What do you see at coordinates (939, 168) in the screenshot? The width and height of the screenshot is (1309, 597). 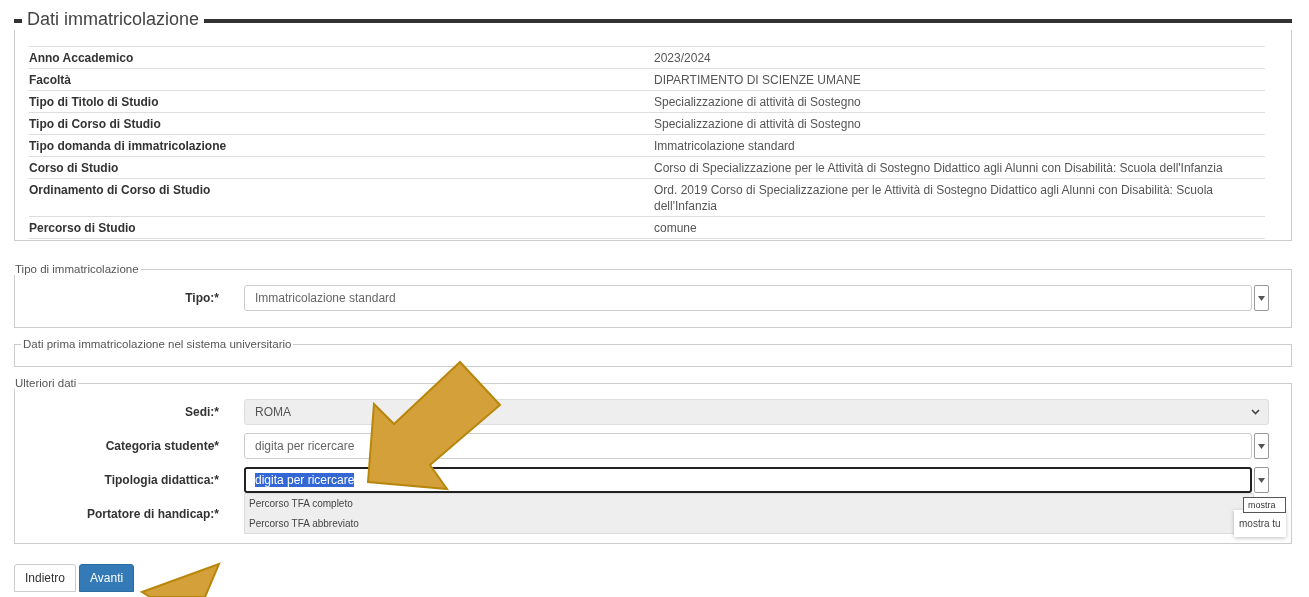 I see `detail-value: Corso di Specializzazione per le Attività di Sostegno Didattico agli Alunni con Disabilità: Scuola dell'Infanzia` at bounding box center [939, 168].